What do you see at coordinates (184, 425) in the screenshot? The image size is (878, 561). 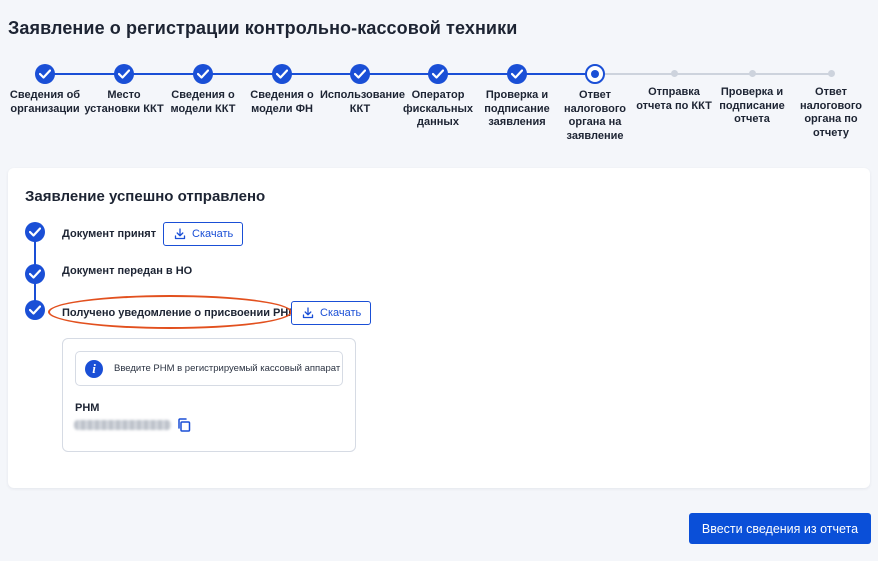 I see `copy-icon` at bounding box center [184, 425].